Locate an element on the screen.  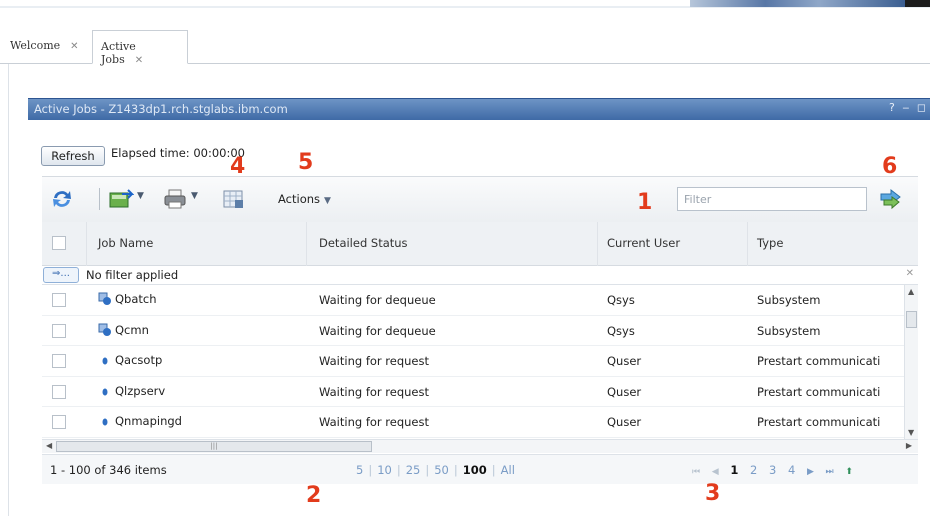
top-banner-strip is located at coordinates (465, 4).